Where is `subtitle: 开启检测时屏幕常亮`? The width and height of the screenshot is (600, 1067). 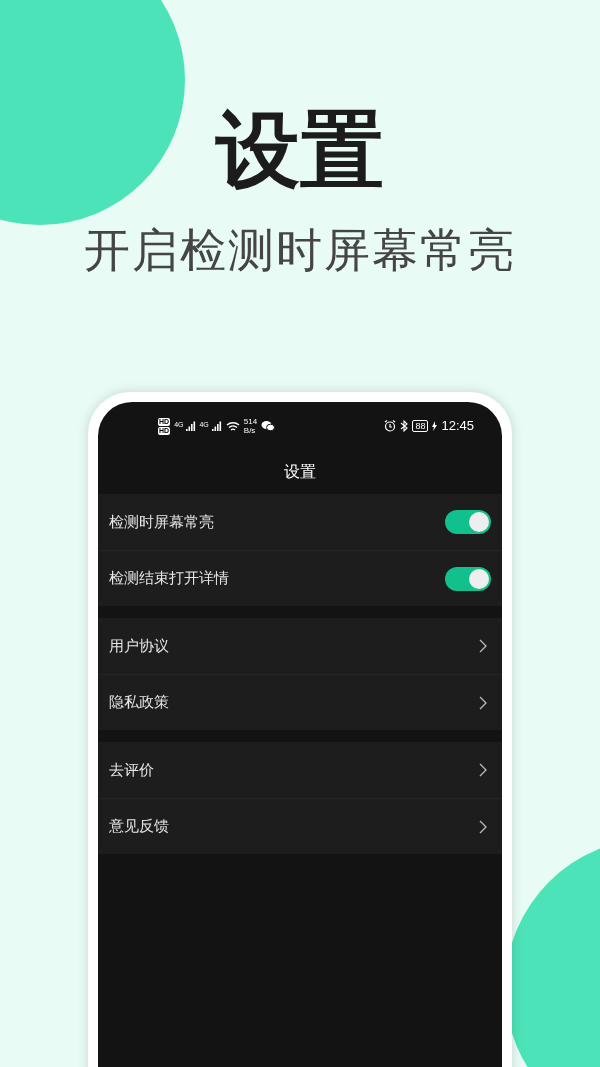 subtitle: 开启检测时屏幕常亮 is located at coordinates (300, 250).